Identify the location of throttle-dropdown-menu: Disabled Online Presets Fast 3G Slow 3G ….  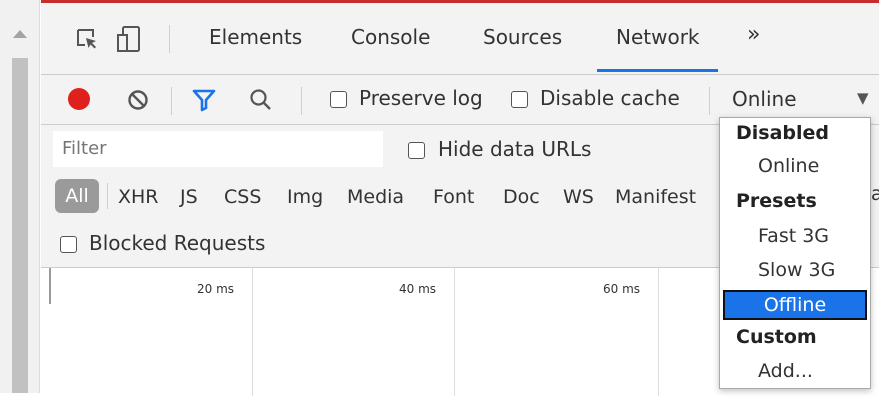
(795, 253).